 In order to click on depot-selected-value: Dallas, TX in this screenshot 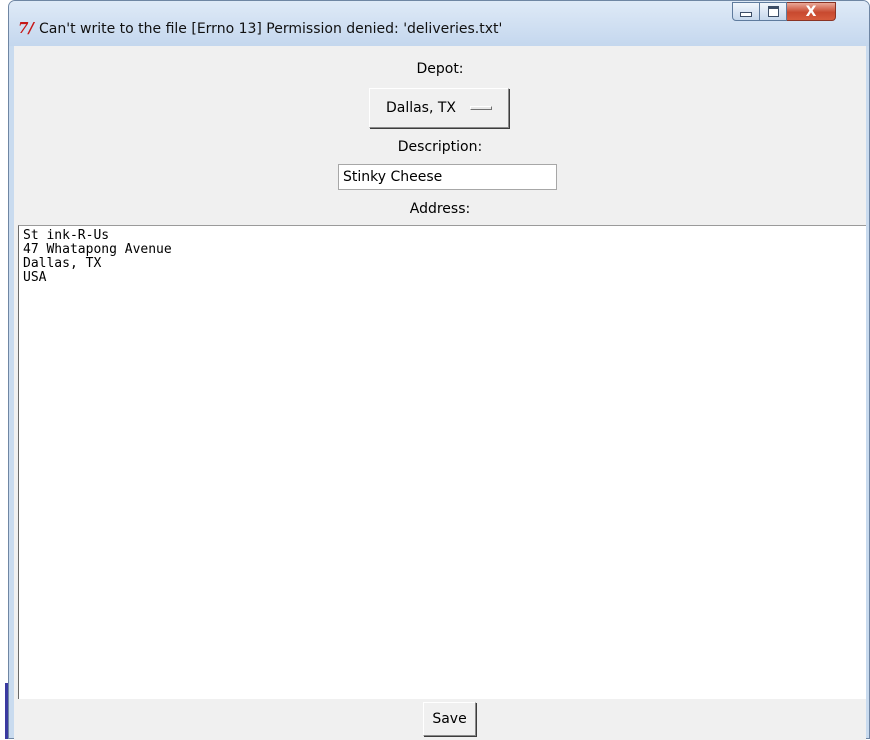, I will do `click(421, 108)`.